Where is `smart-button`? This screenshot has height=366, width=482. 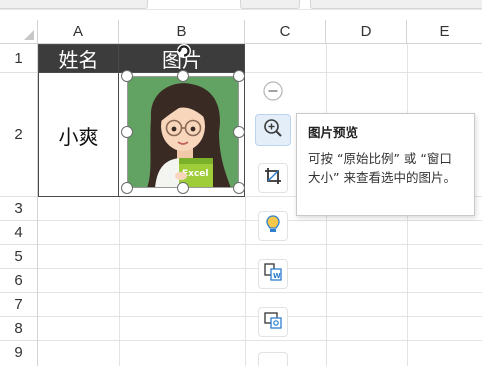
smart-button is located at coordinates (273, 226).